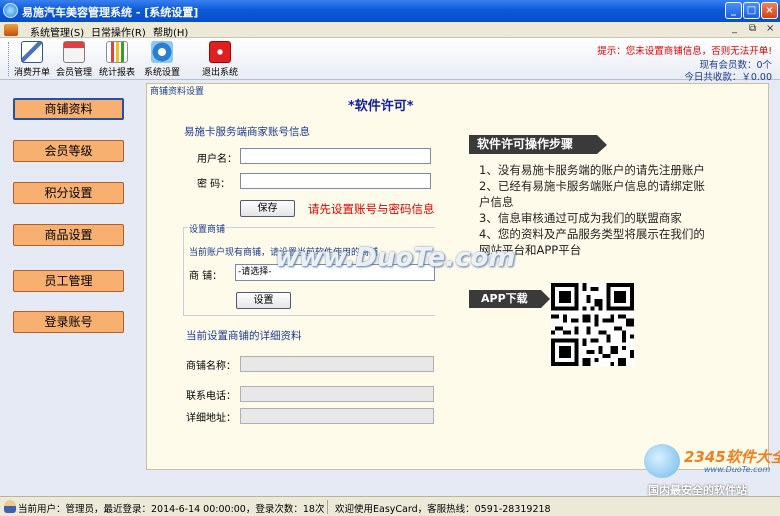 Image resolution: width=780 pixels, height=516 pixels. I want to click on menu-system: 系统管理(S), so click(57, 31).